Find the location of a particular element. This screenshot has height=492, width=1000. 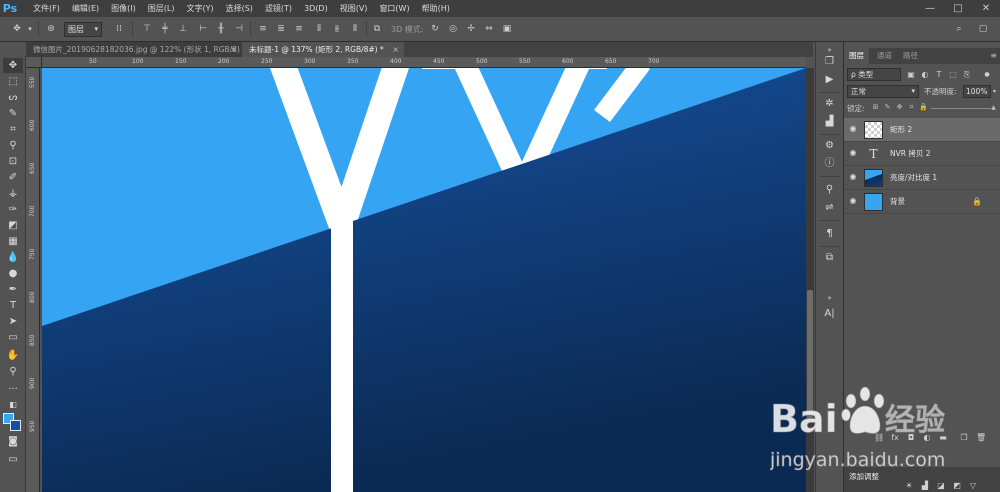

align-hcenter-icon: ╫ is located at coordinates (221, 29).